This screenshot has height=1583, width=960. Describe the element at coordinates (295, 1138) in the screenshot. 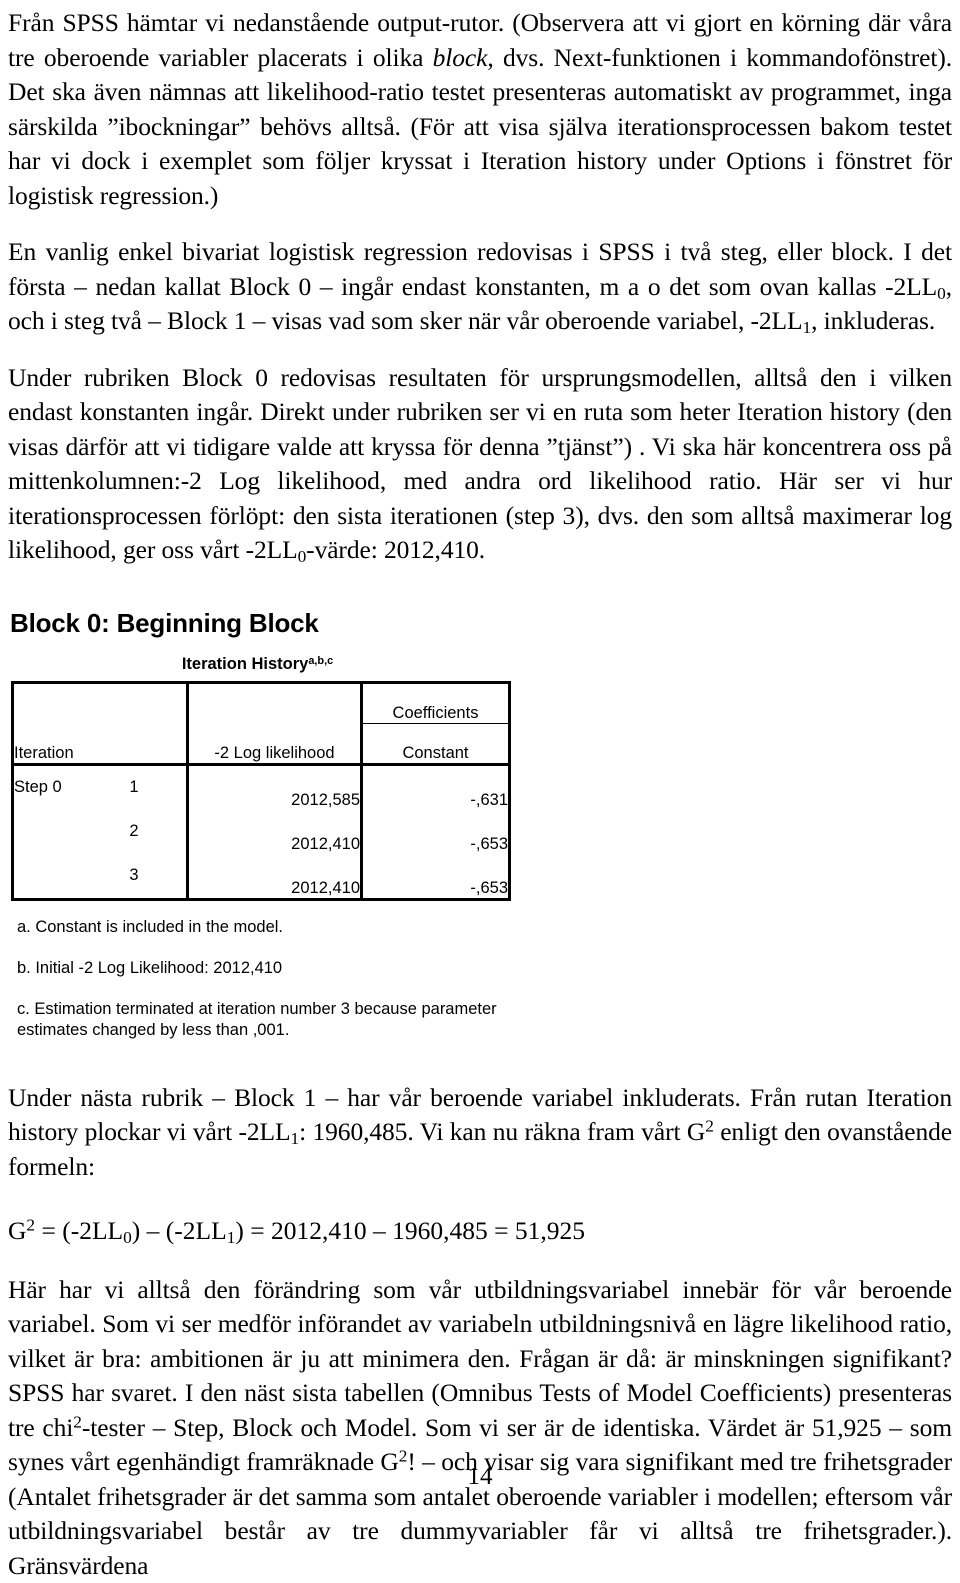

I see `subscript-one-b: 1` at that location.